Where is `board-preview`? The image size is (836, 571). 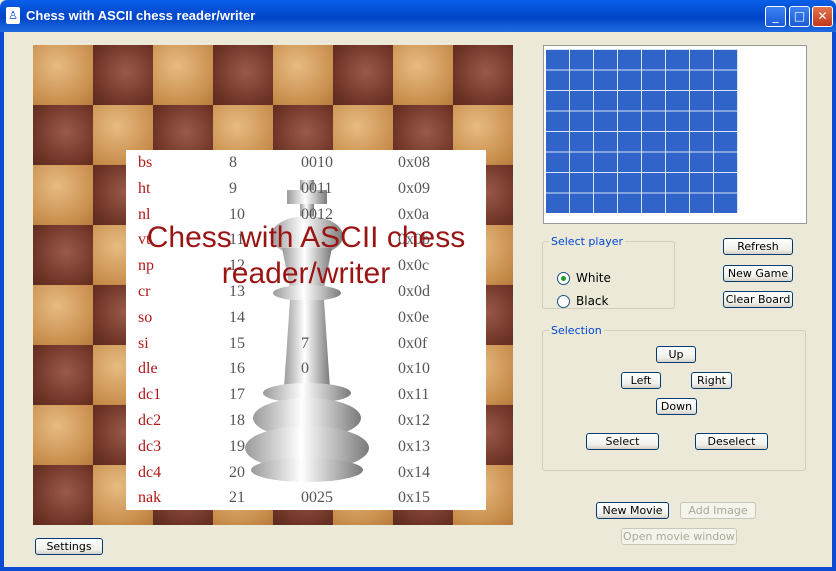 board-preview is located at coordinates (675, 134).